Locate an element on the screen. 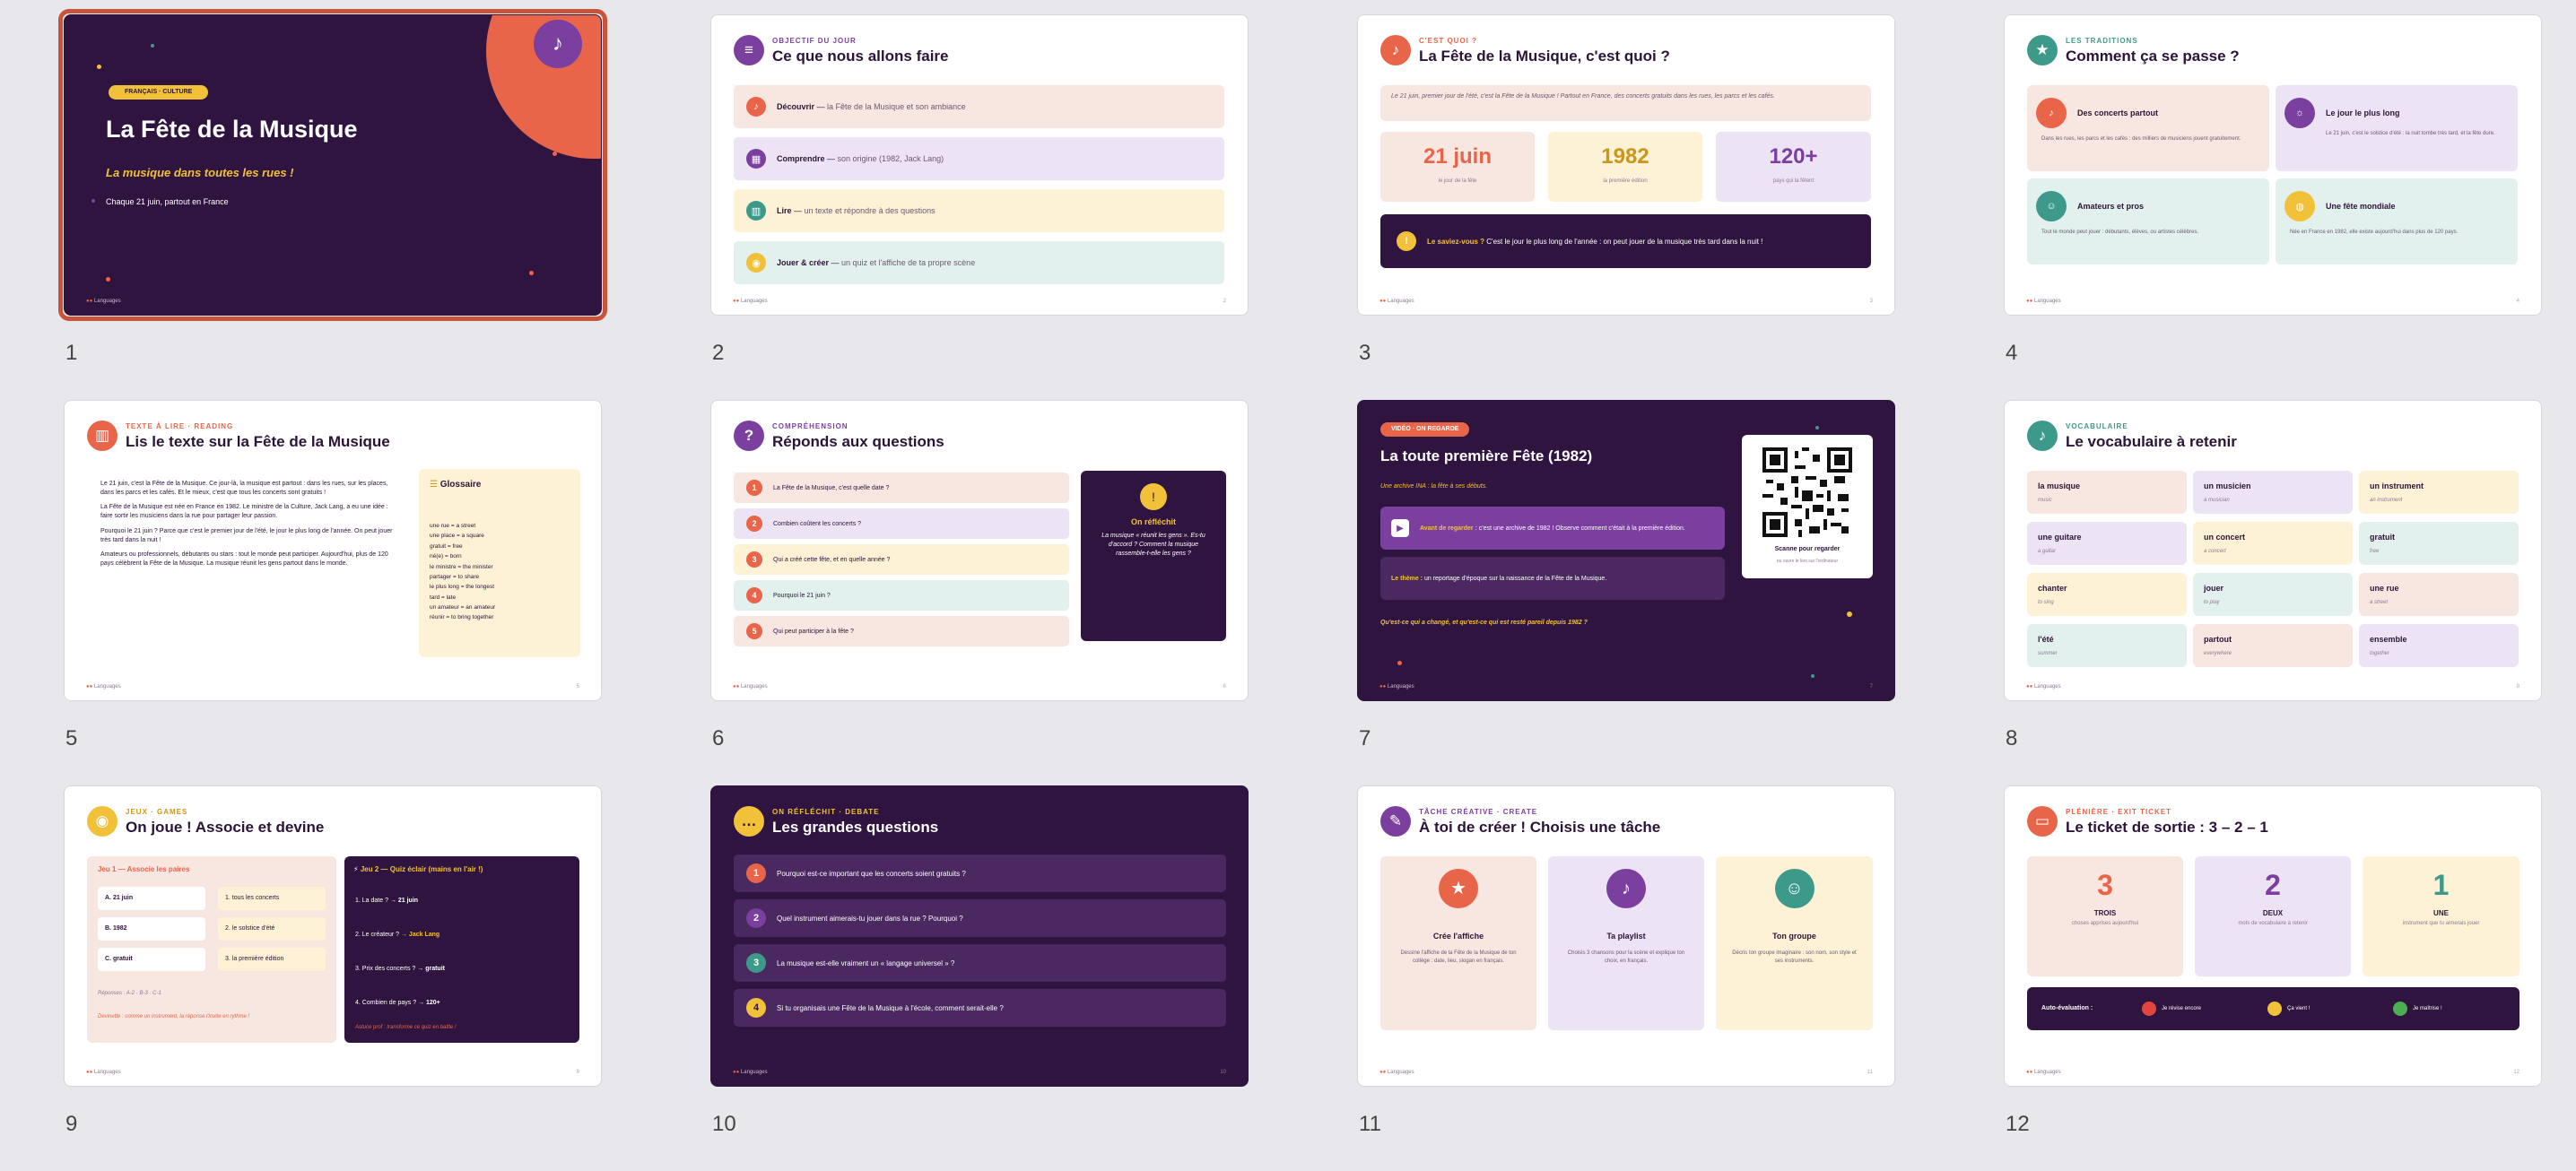  slide-title: La Fête de la Musique, c'est quoi ? is located at coordinates (1544, 56).